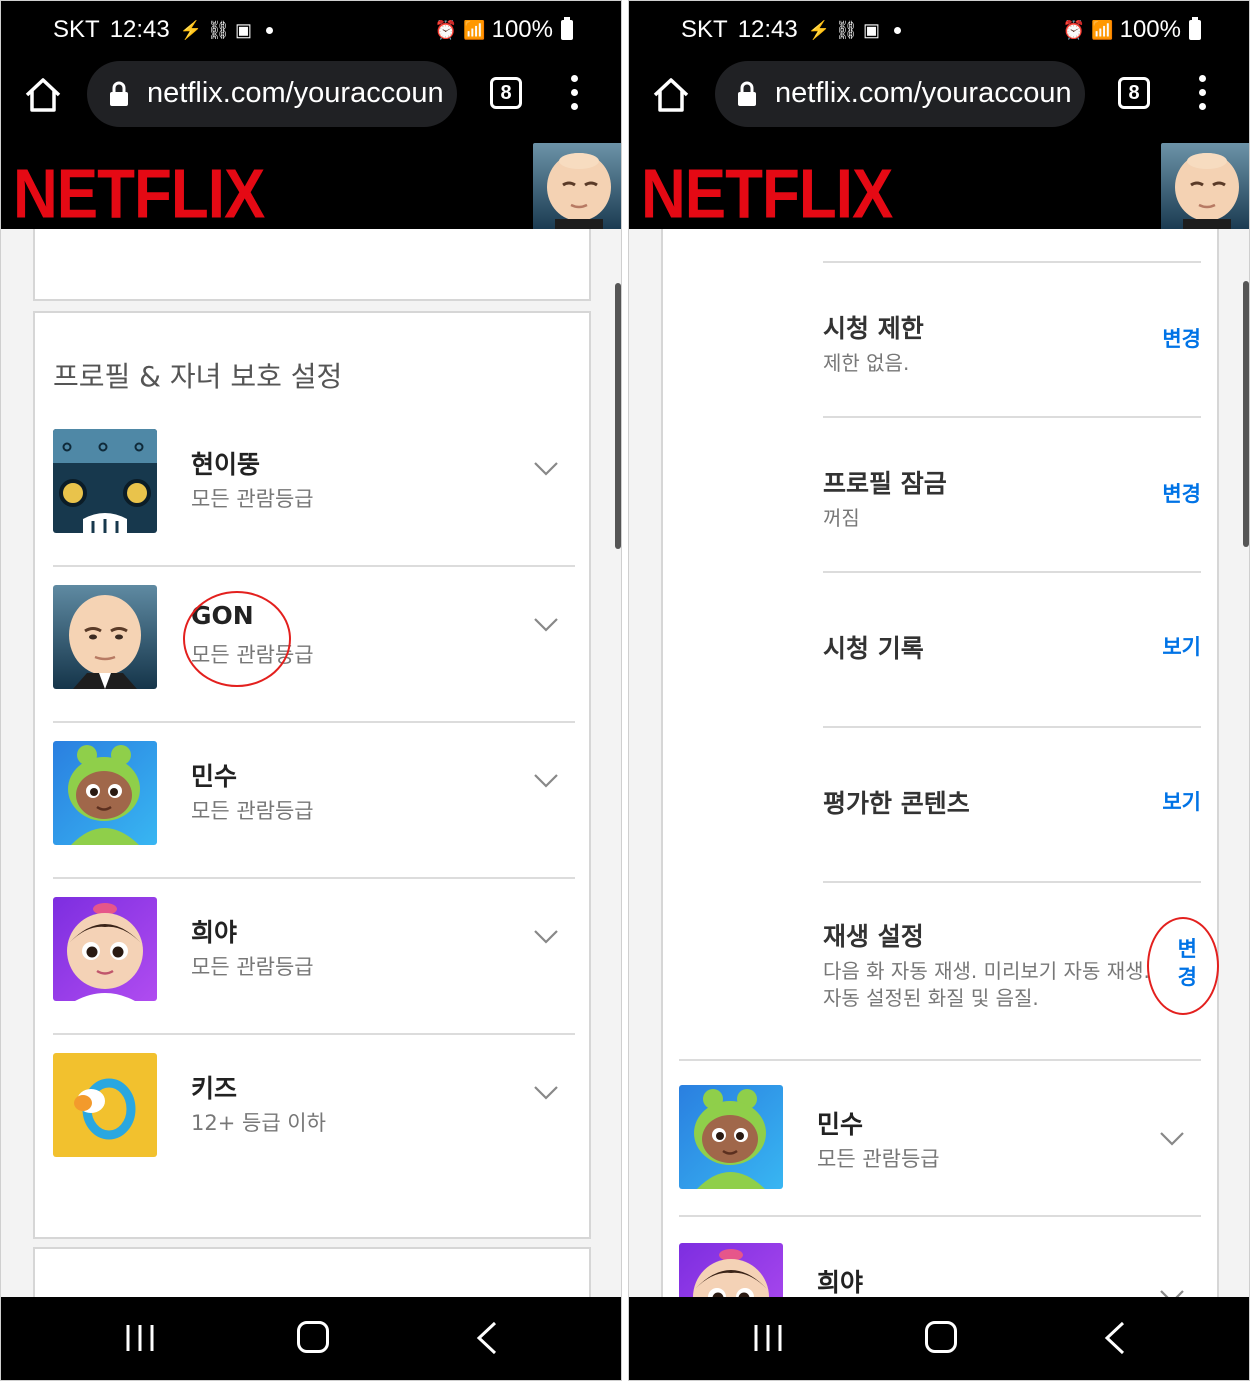 The image size is (1250, 1381). Describe the element at coordinates (105, 637) in the screenshot. I see `boss-baby-avatar-icon` at that location.